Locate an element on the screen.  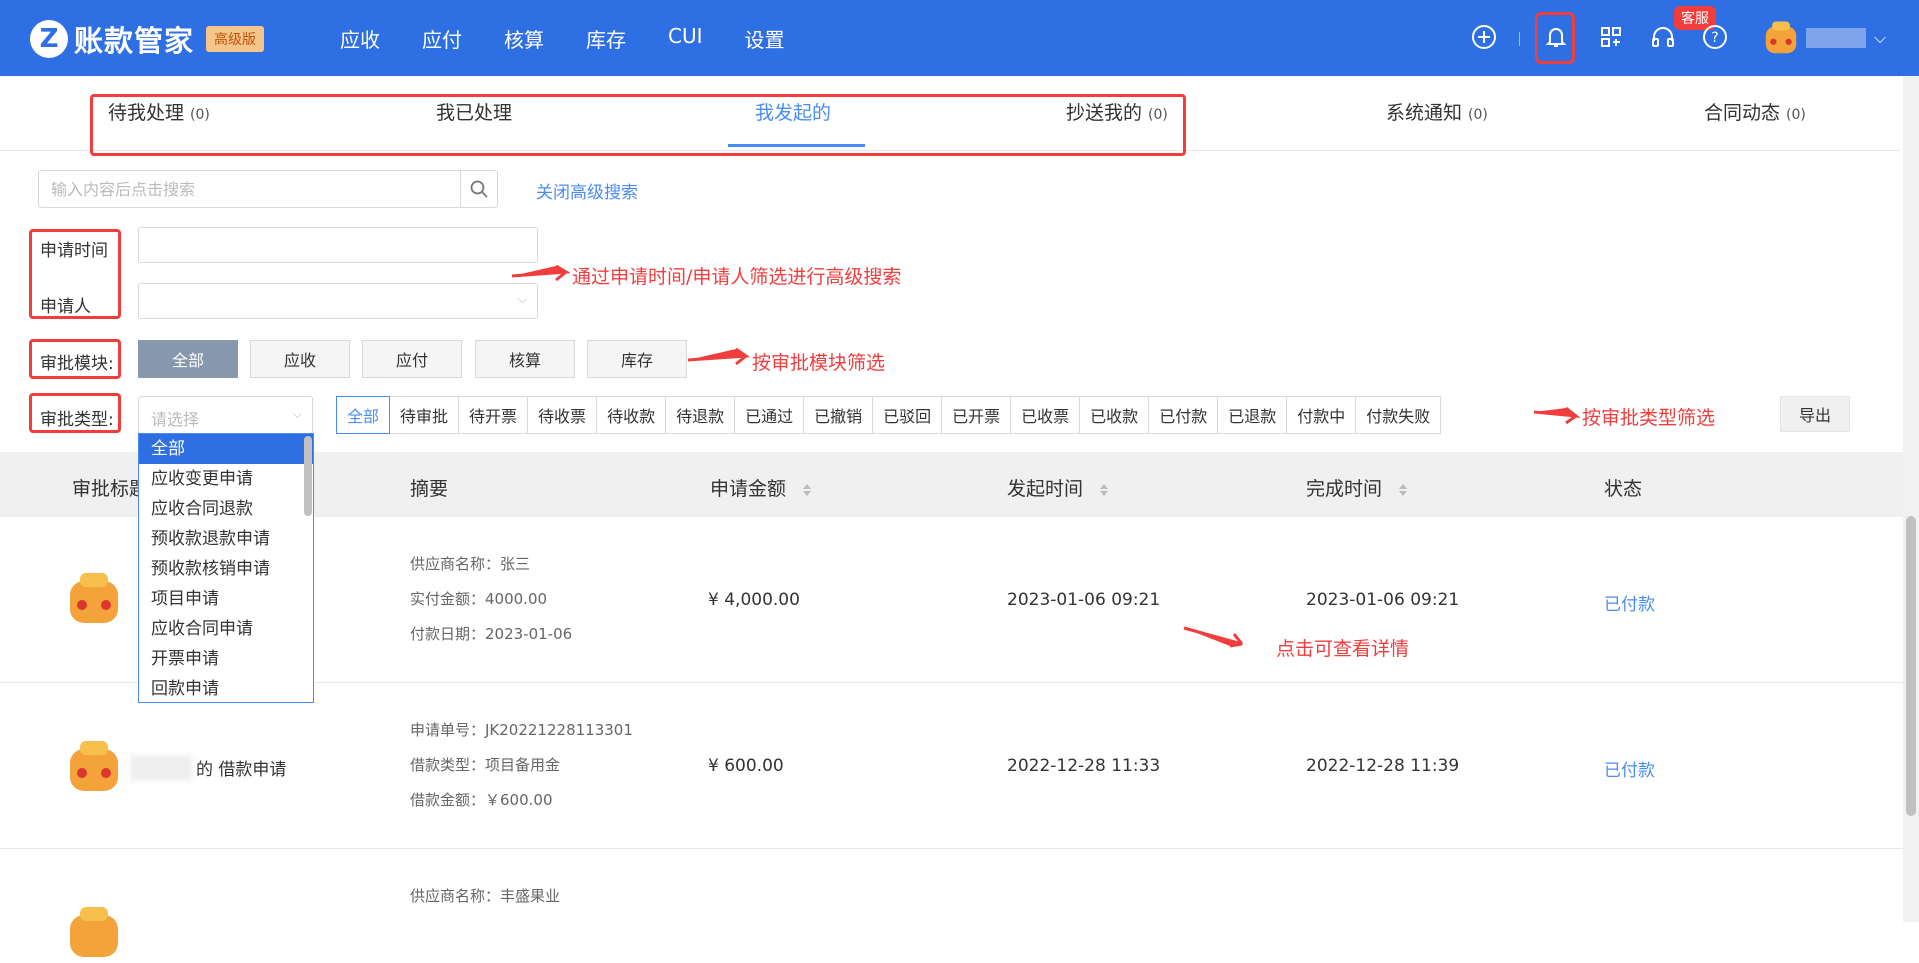
col-start-time: 发起时间 is located at coordinates (1058, 487).